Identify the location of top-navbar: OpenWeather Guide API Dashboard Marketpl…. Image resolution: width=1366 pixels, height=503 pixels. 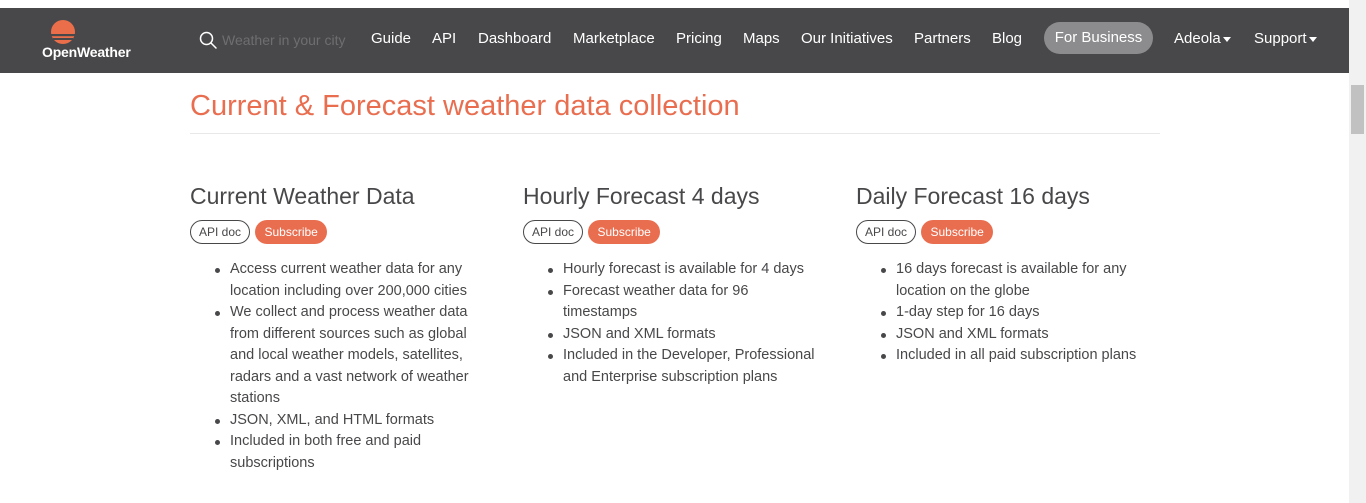
(674, 40).